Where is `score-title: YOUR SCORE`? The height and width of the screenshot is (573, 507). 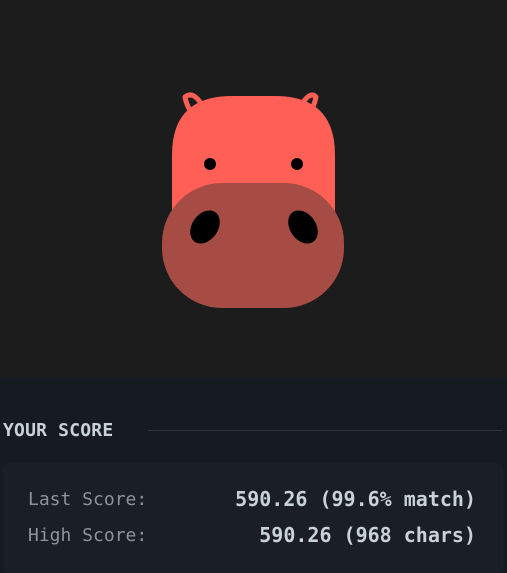 score-title: YOUR SCORE is located at coordinates (58, 430).